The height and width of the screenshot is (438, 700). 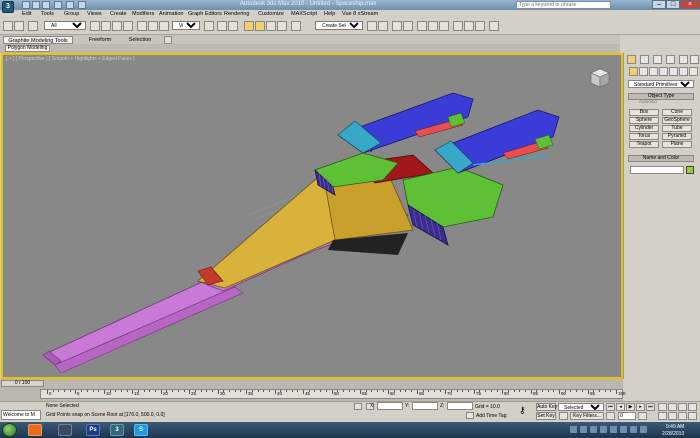 I want to click on photoshop-icon: Ps, so click(x=93, y=430).